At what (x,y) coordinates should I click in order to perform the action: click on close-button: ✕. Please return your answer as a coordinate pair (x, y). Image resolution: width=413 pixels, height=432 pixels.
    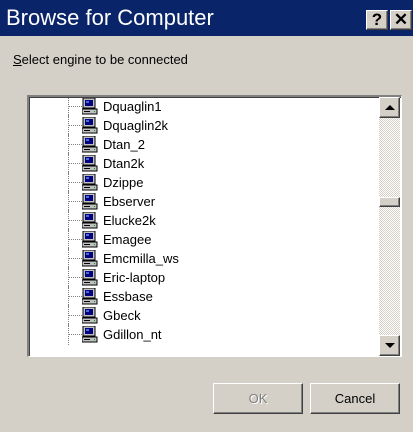
    Looking at the image, I should click on (401, 20).